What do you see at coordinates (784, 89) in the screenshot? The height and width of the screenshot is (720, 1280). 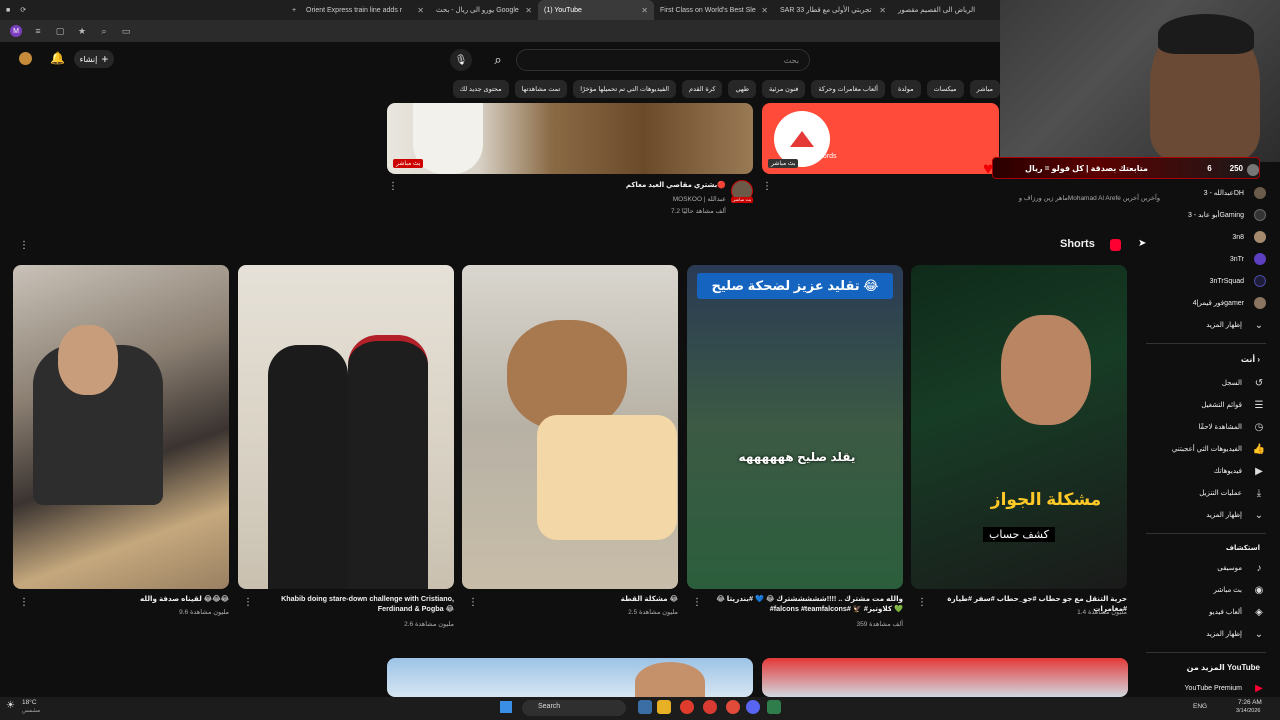 I see `filter-chip: فنون مرئية` at bounding box center [784, 89].